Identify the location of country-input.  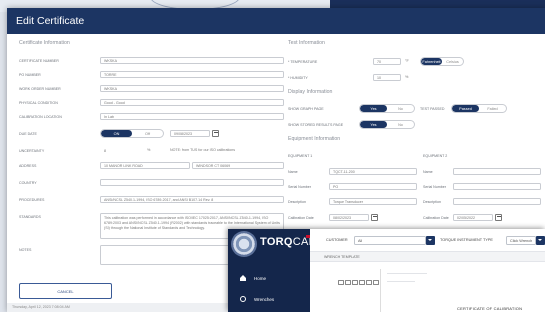
(192, 182).